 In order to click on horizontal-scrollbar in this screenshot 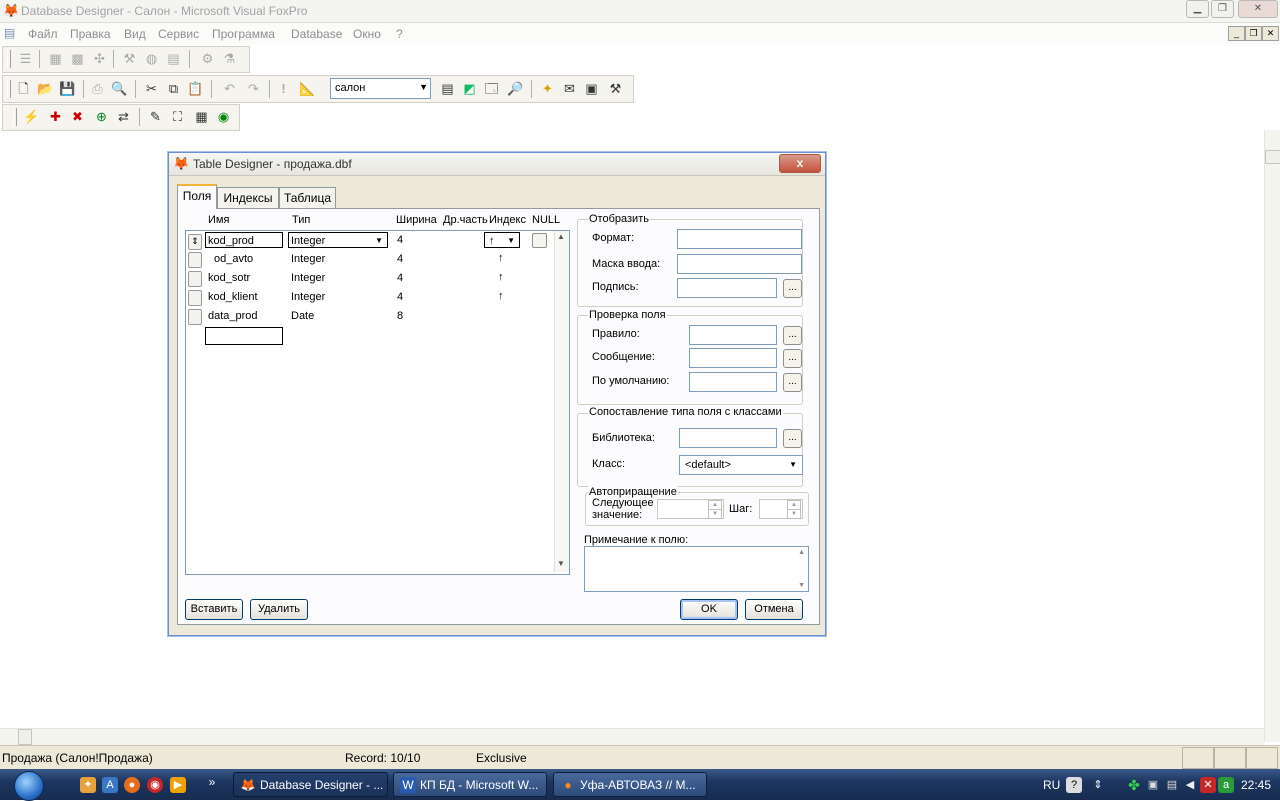, I will do `click(632, 736)`.